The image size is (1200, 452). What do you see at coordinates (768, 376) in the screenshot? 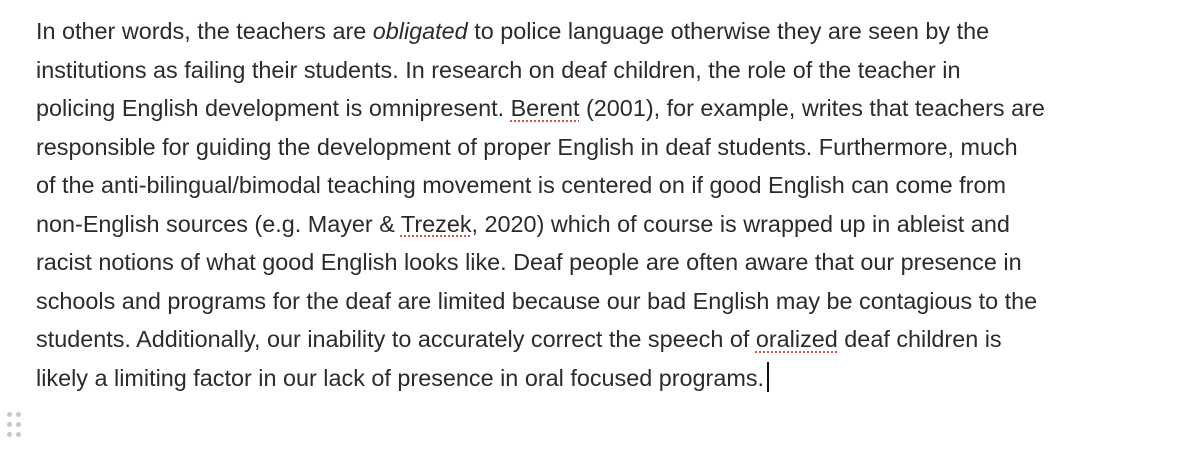
I see `text-cursor` at bounding box center [768, 376].